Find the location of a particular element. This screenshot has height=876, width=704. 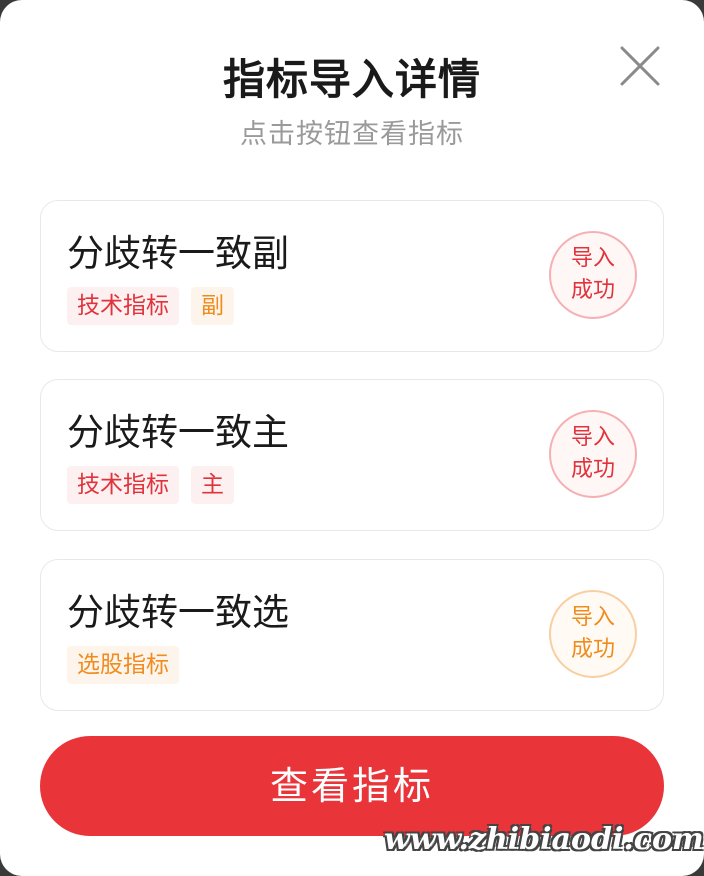

indicator-tags: 技术指标主 is located at coordinates (156, 485).